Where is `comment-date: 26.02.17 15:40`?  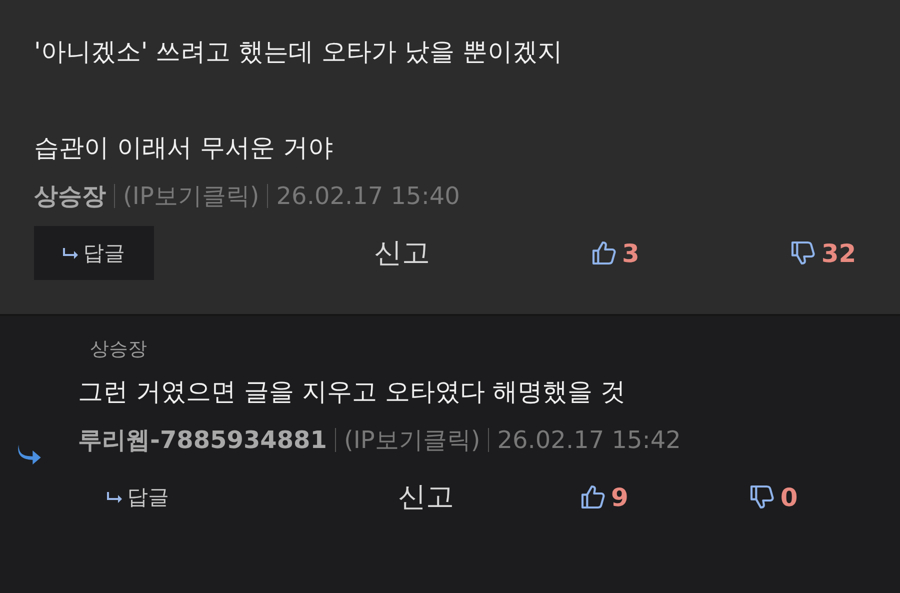 comment-date: 26.02.17 15:40 is located at coordinates (368, 196).